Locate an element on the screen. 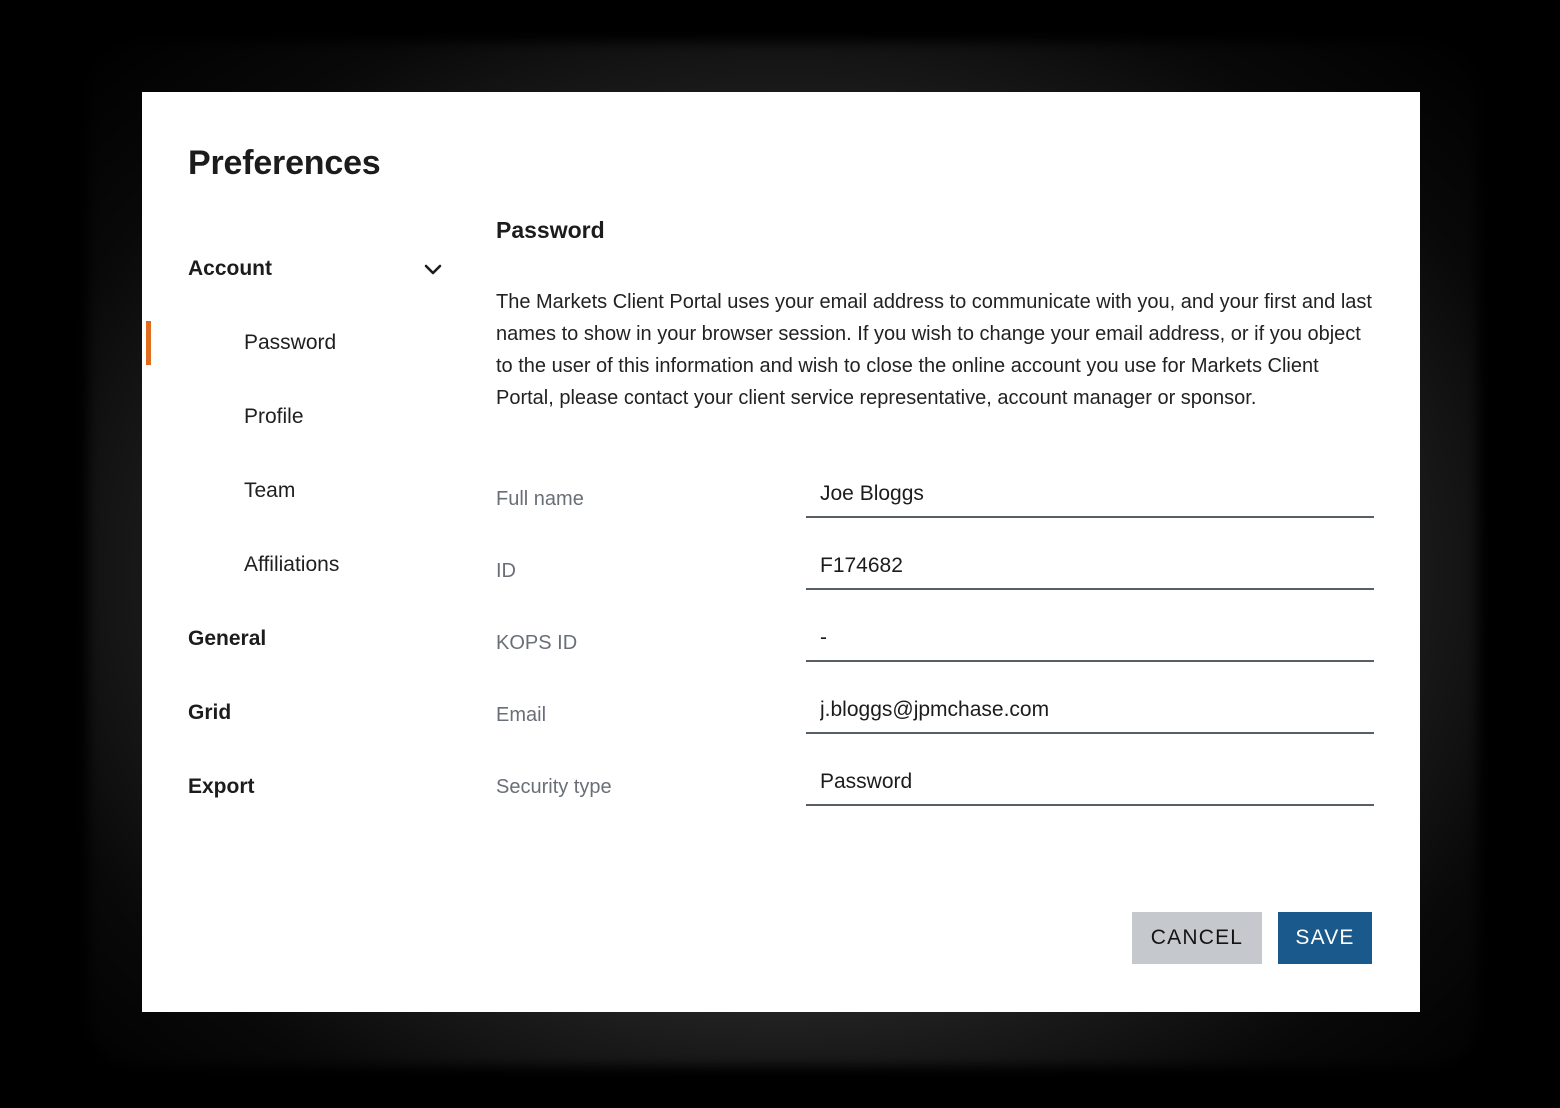 This screenshot has height=1108, width=1560. kops-id-control is located at coordinates (1101, 642).